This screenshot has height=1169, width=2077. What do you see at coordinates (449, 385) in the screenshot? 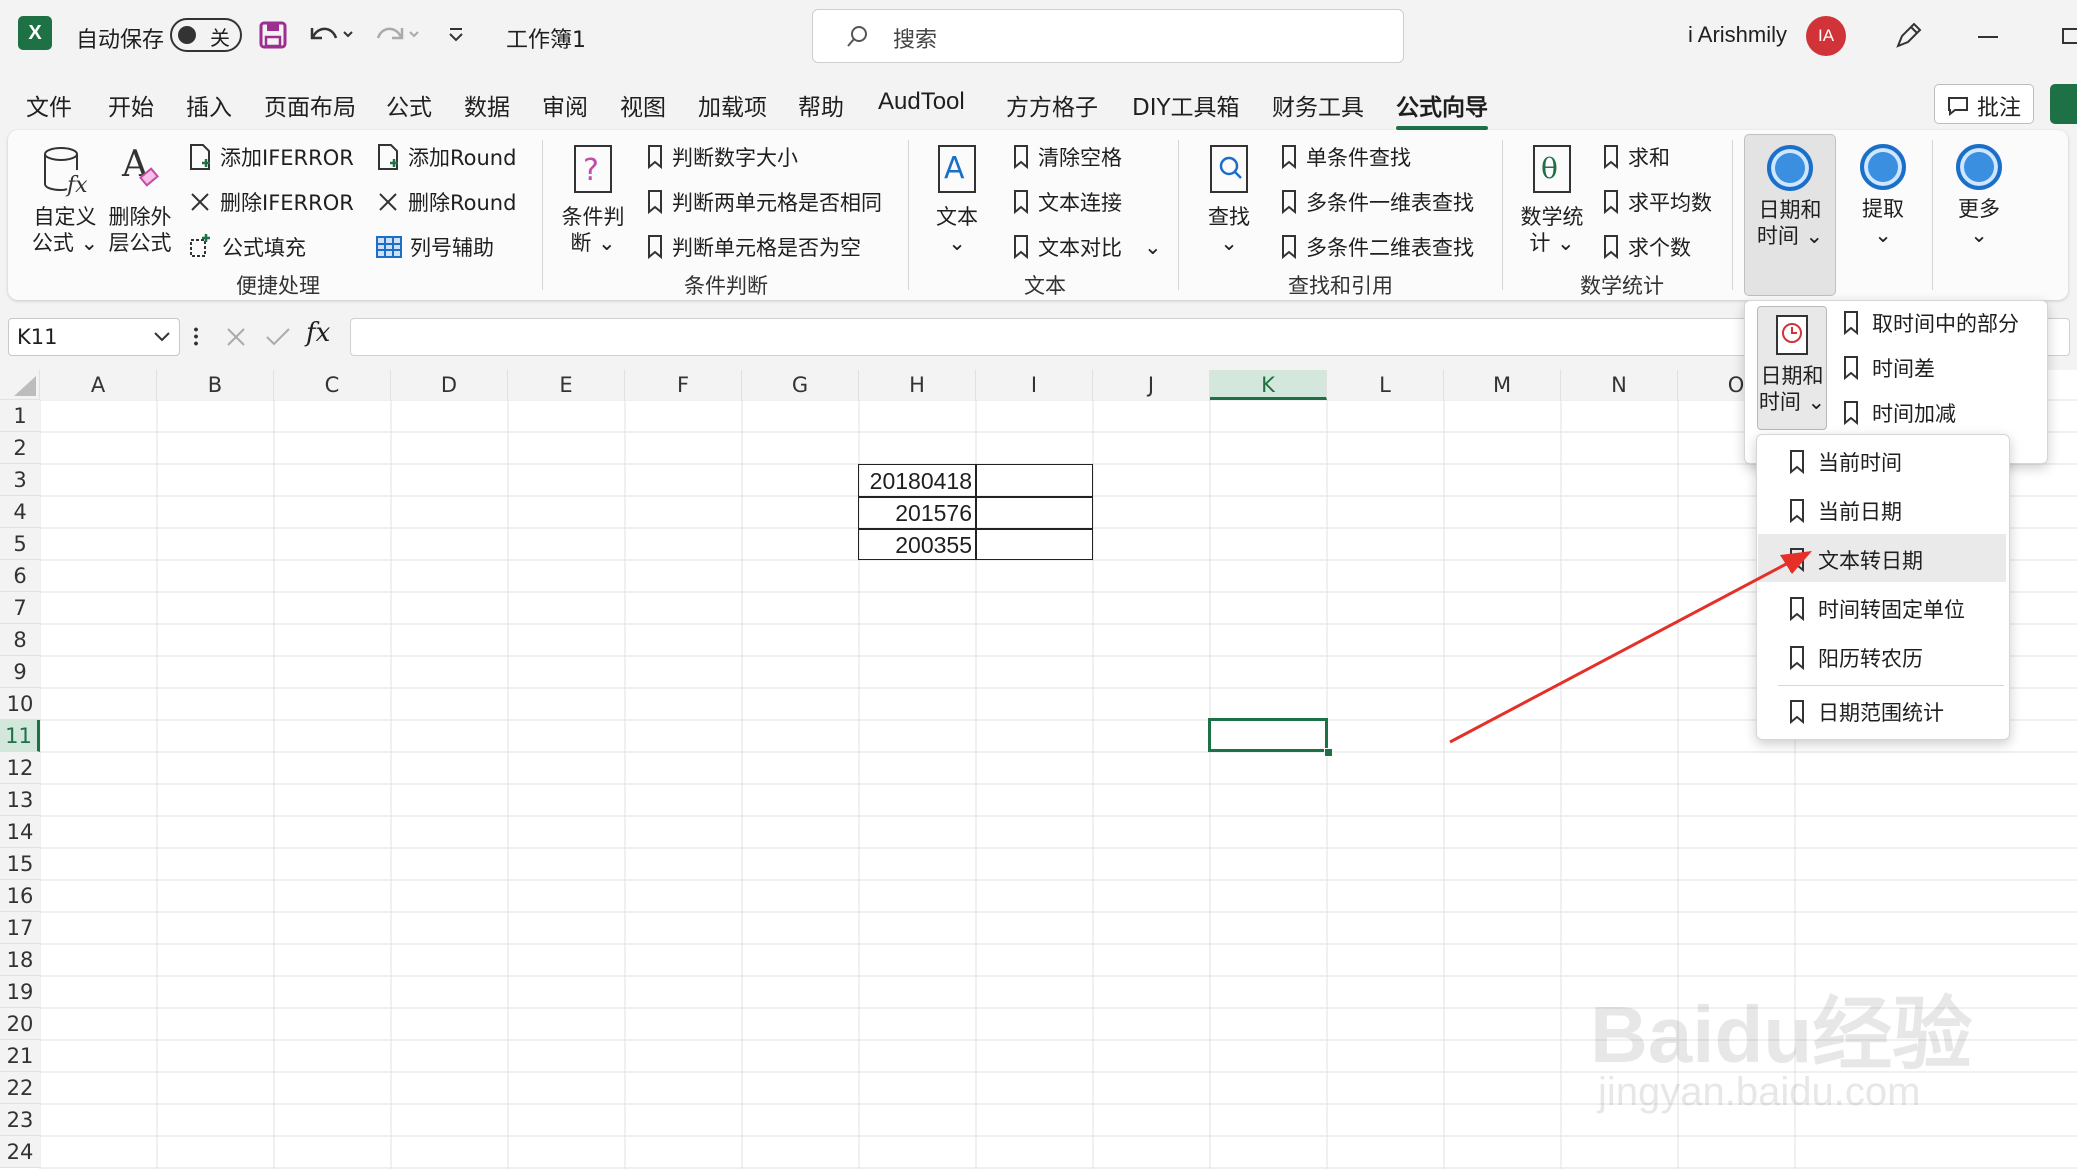
I see `column-header-D: D` at bounding box center [449, 385].